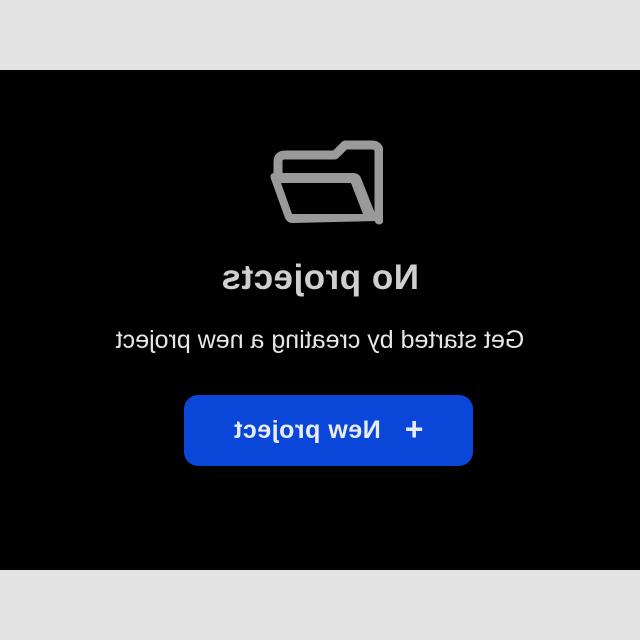 The width and height of the screenshot is (640, 640). Describe the element at coordinates (414, 429) in the screenshot. I see `plus-icon: +` at that location.